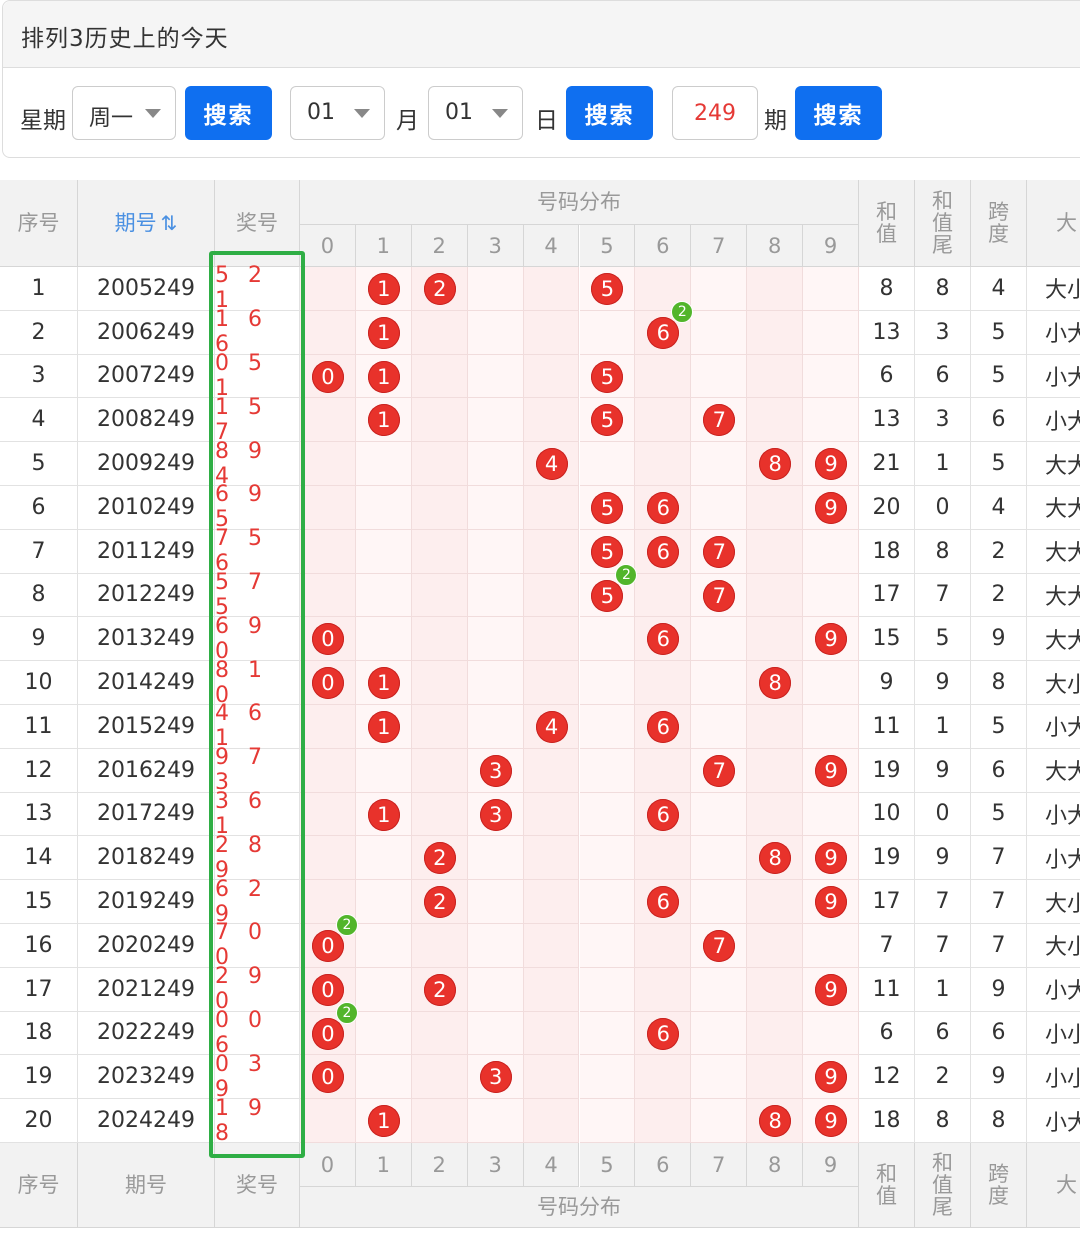 This screenshot has height=1246, width=1080. Describe the element at coordinates (257, 1077) in the screenshot. I see `row-prize: 0 3 9` at that location.